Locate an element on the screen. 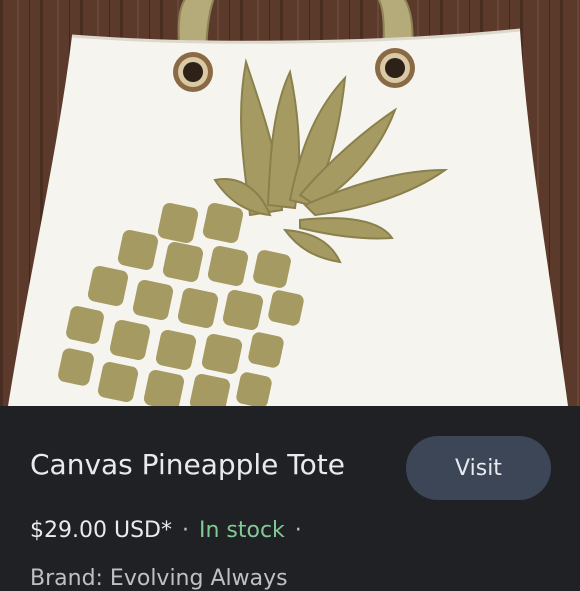  left-grommet is located at coordinates (193, 72).